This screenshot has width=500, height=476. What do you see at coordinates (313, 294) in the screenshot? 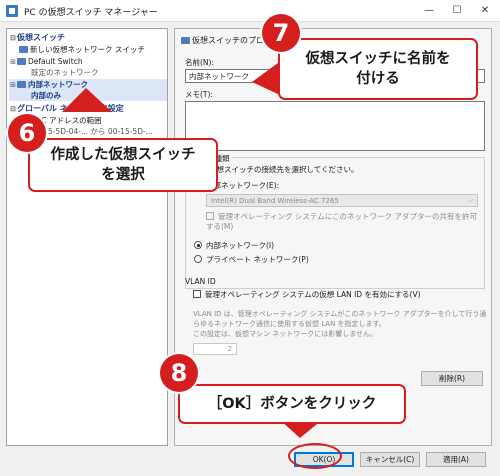
I see `vlan-checkbox-label: 管理オペレーティング システムの仮想 LAN ID を有効にする(V)` at bounding box center [313, 294].